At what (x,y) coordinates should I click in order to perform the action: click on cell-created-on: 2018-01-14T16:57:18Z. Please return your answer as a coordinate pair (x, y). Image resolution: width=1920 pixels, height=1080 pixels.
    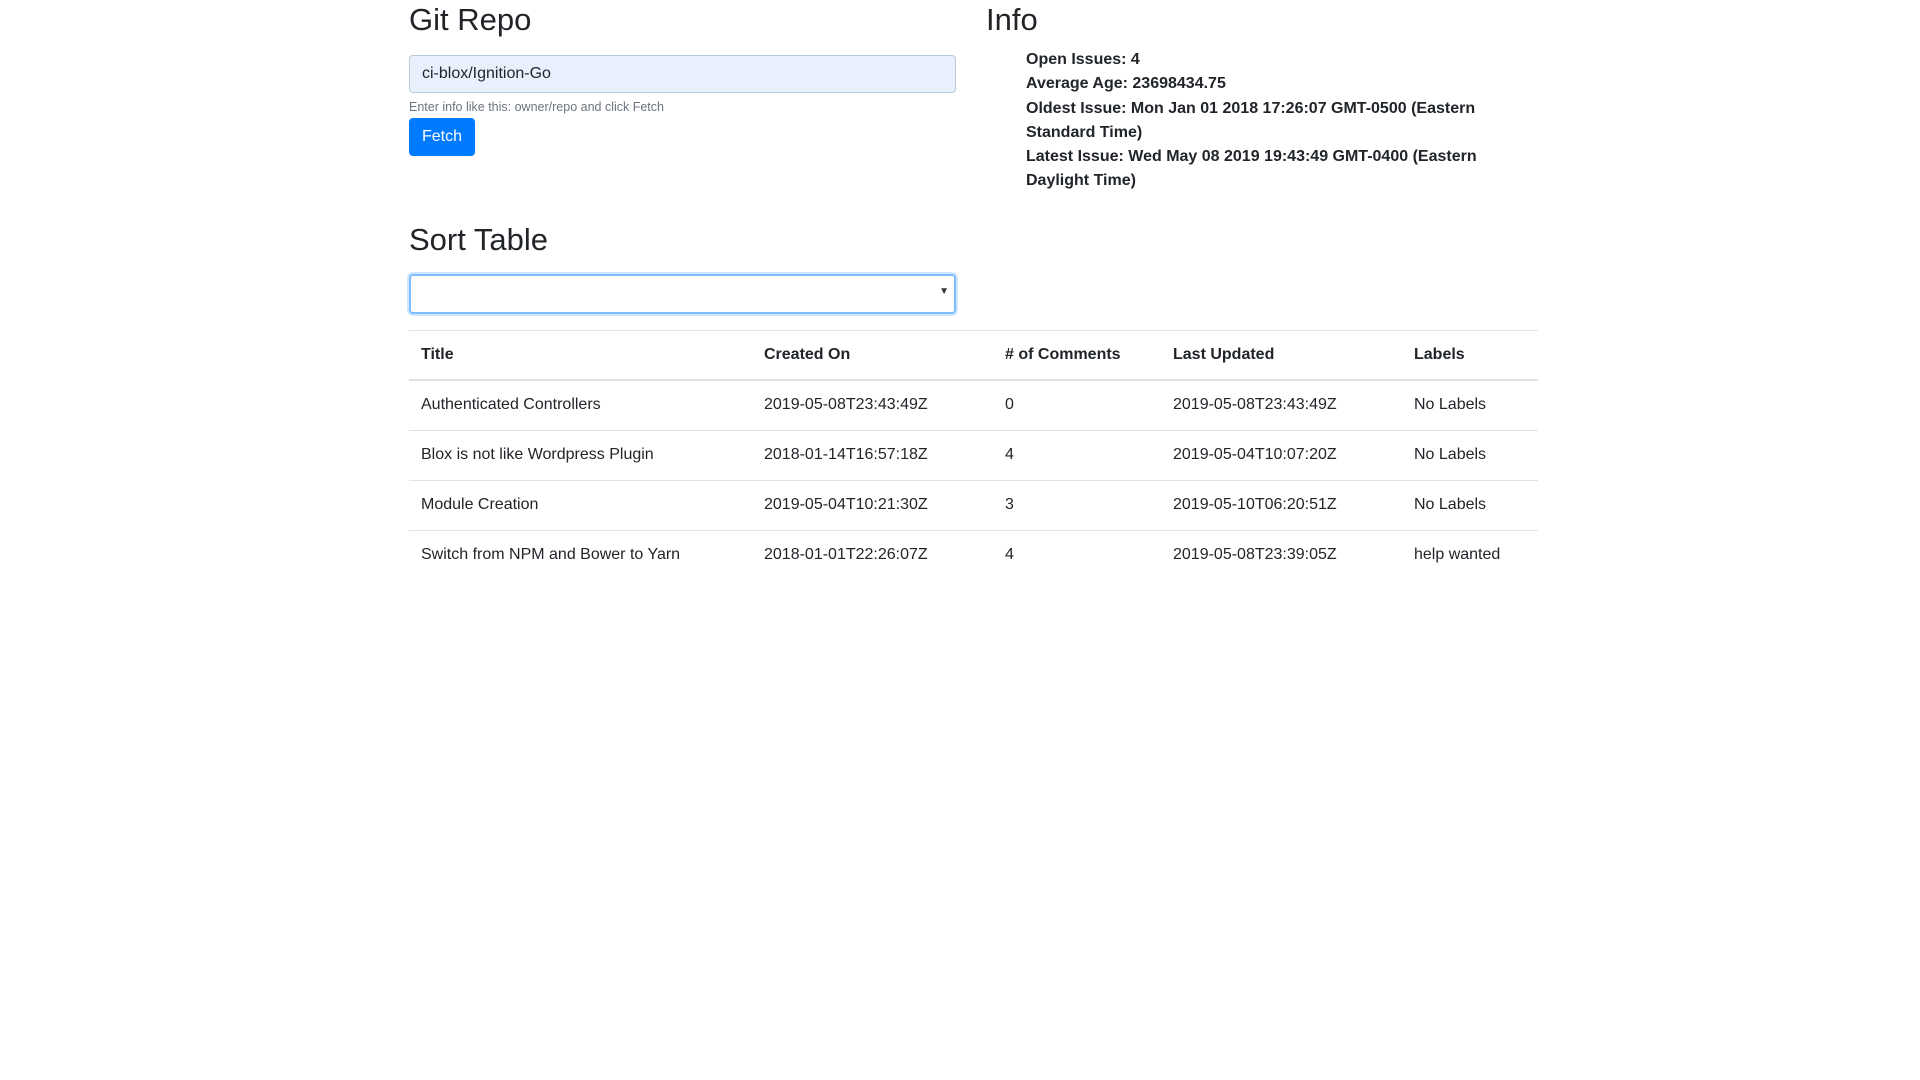
    Looking at the image, I should click on (872, 455).